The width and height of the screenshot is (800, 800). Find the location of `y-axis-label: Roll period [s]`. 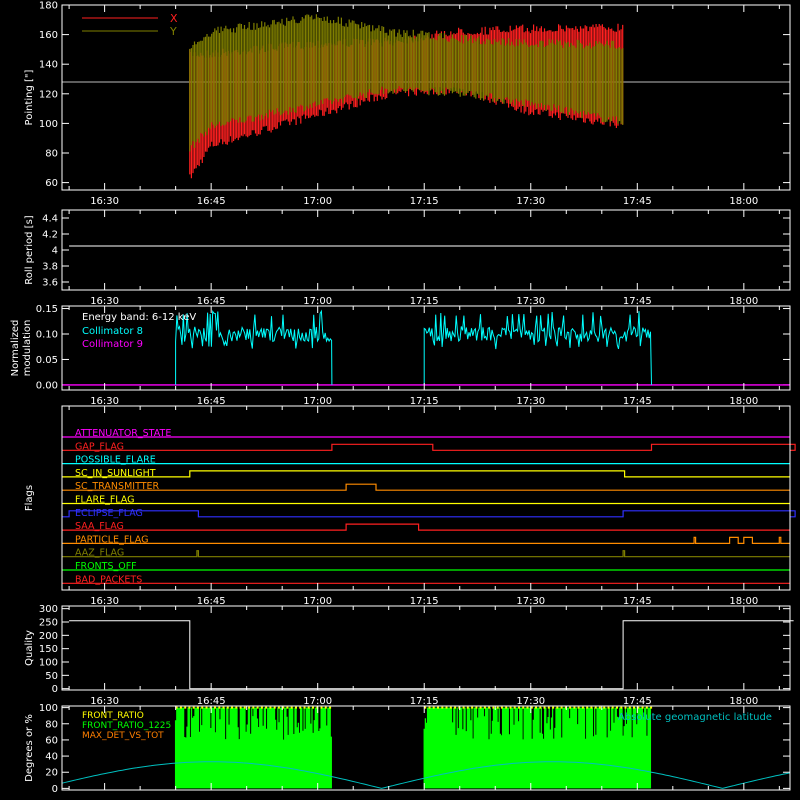

y-axis-label: Roll period [s] is located at coordinates (29, 249).